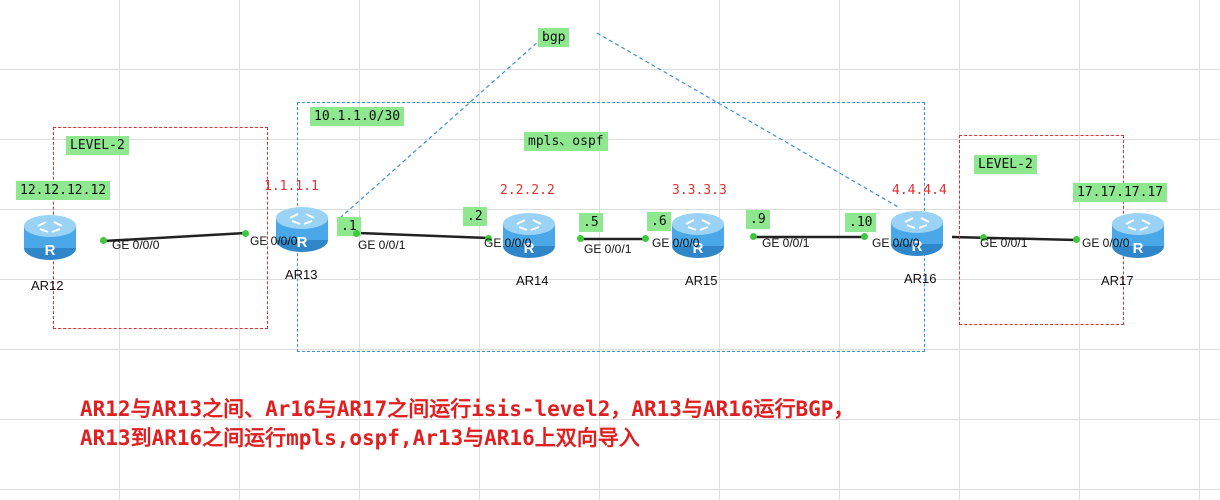 This screenshot has width=1220, height=500. Describe the element at coordinates (63, 190) in the screenshot. I see `ar12-loopback: 12.12.12.12` at that location.